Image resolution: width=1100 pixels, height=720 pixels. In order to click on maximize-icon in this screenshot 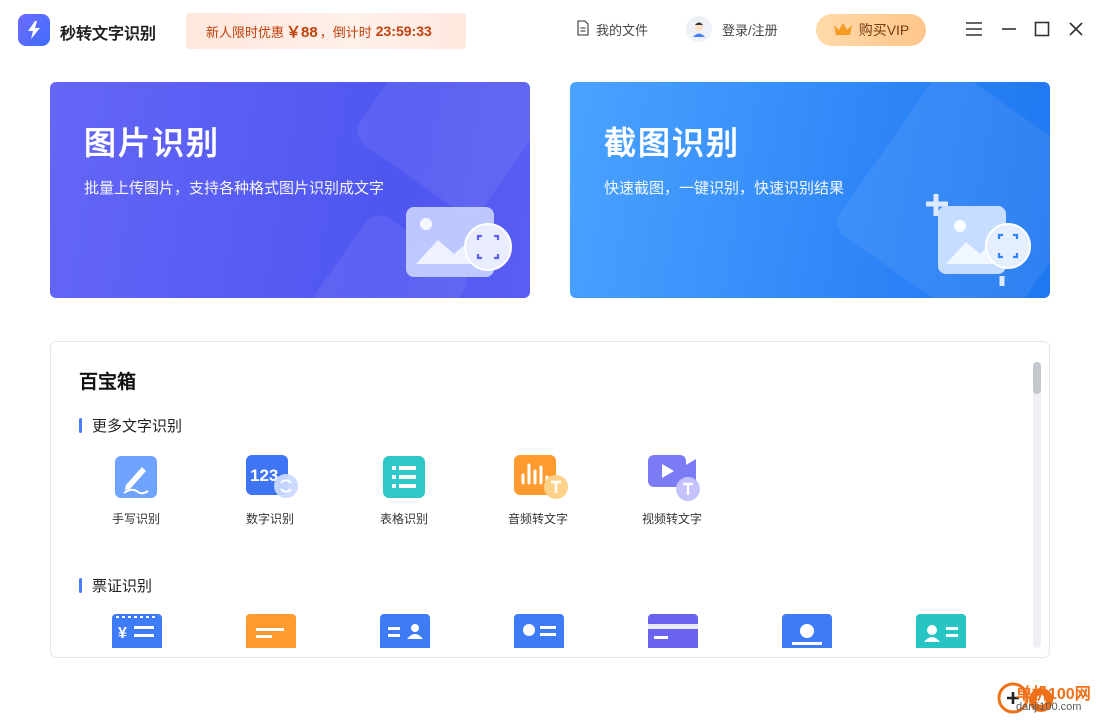, I will do `click(1042, 31)`.